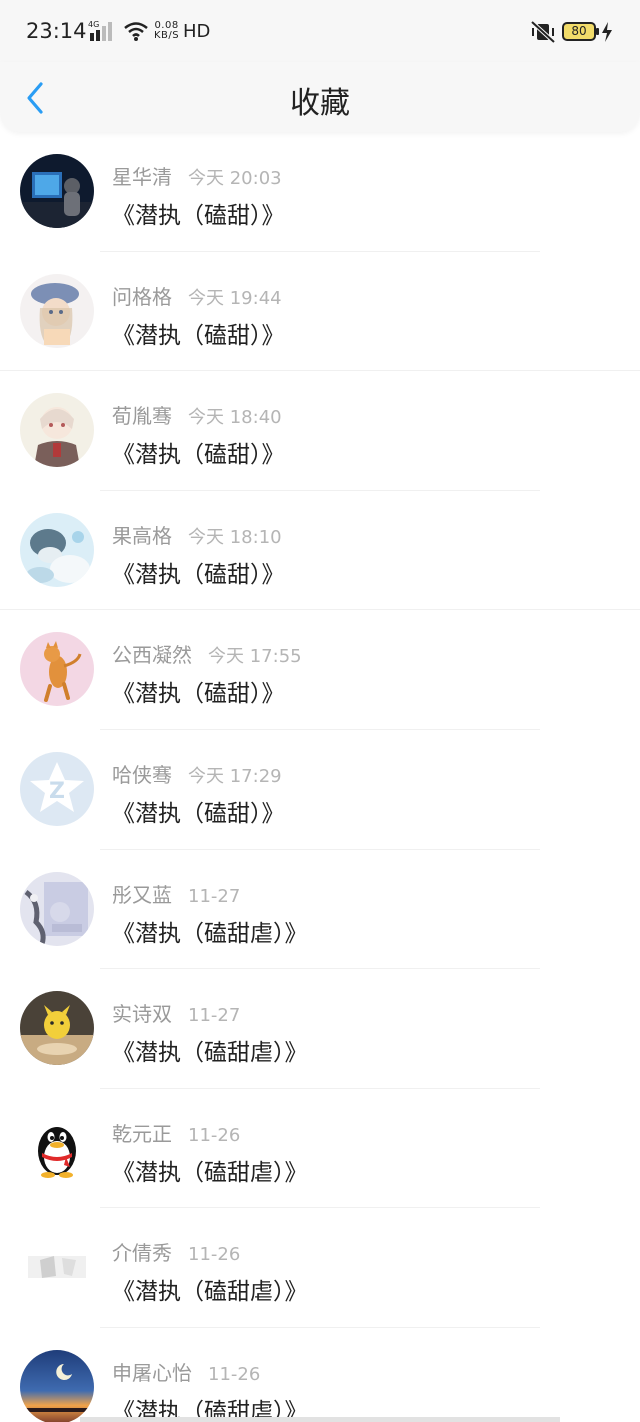 Image resolution: width=640 pixels, height=1422 pixels. I want to click on item-author-name: 实诗双, so click(142, 1014).